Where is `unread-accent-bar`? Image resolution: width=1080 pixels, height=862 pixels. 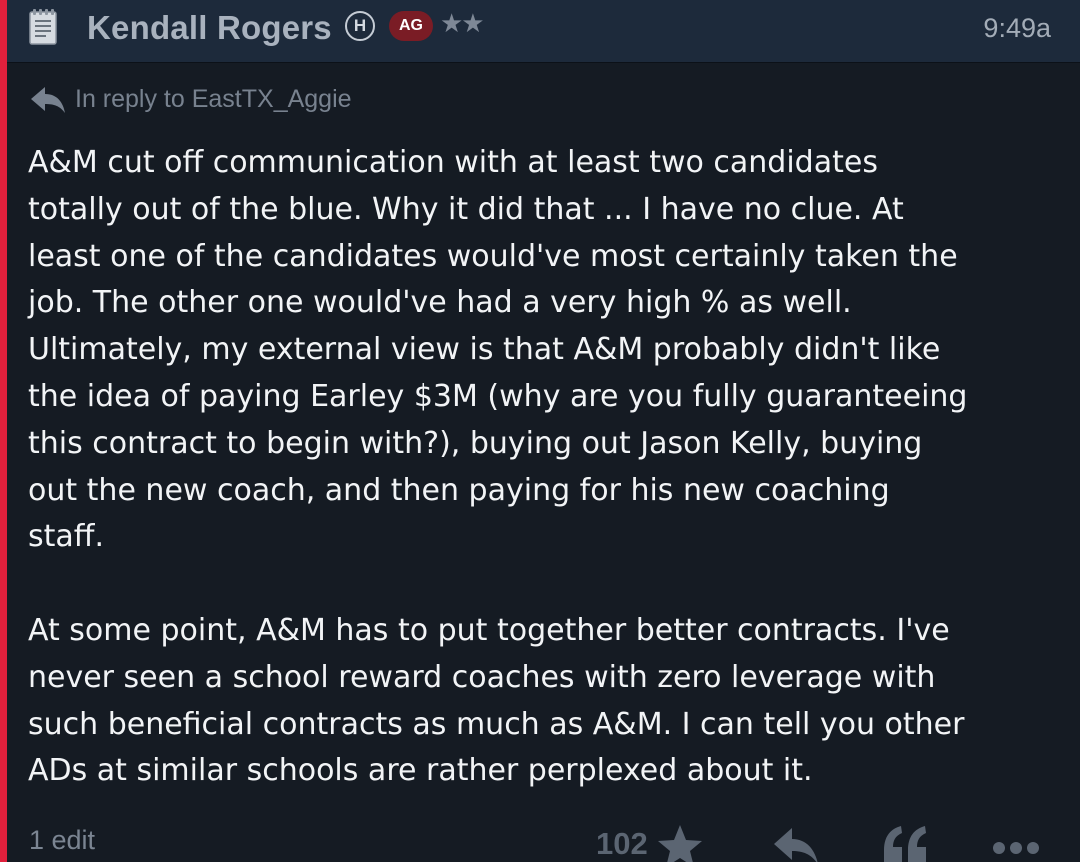
unread-accent-bar is located at coordinates (3, 431).